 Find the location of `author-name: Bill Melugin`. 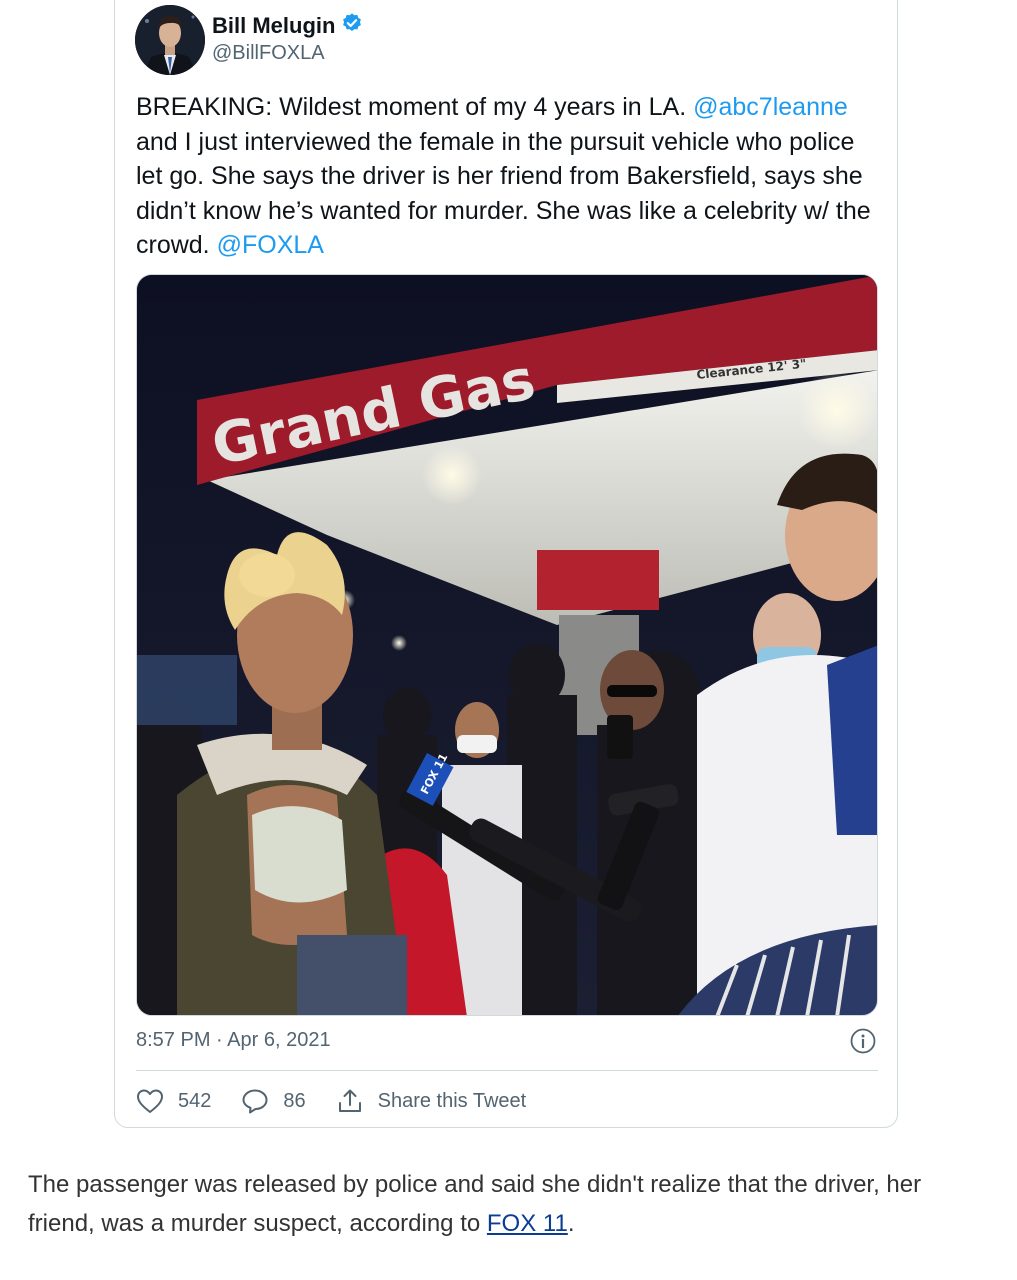

author-name: Bill Melugin is located at coordinates (273, 26).